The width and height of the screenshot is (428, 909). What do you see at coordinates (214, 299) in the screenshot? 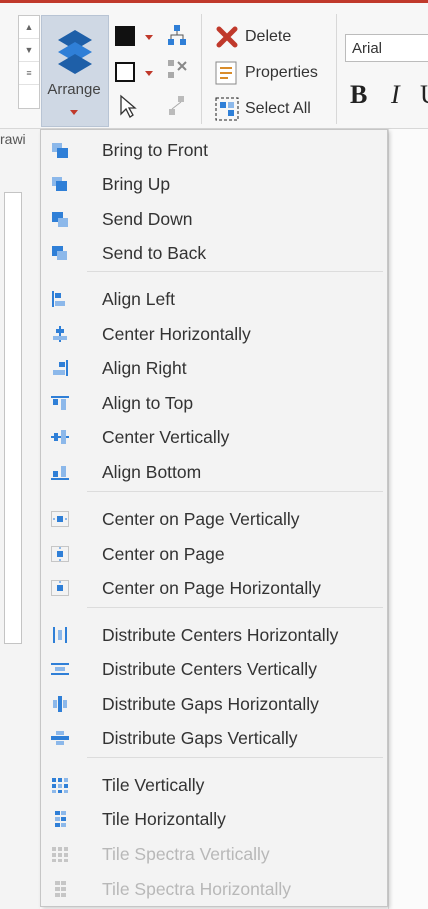
I see `menu-item-align-left: Align Left` at bounding box center [214, 299].